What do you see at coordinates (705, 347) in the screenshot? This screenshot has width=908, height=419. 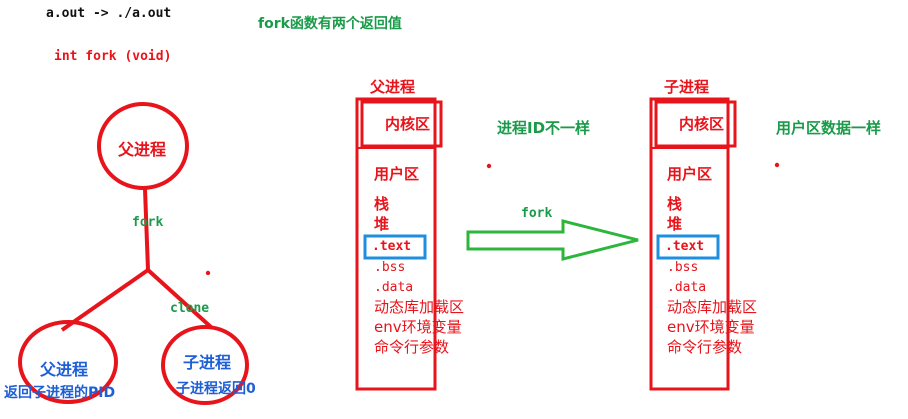 I see `right-args-label: 命令行参数` at bounding box center [705, 347].